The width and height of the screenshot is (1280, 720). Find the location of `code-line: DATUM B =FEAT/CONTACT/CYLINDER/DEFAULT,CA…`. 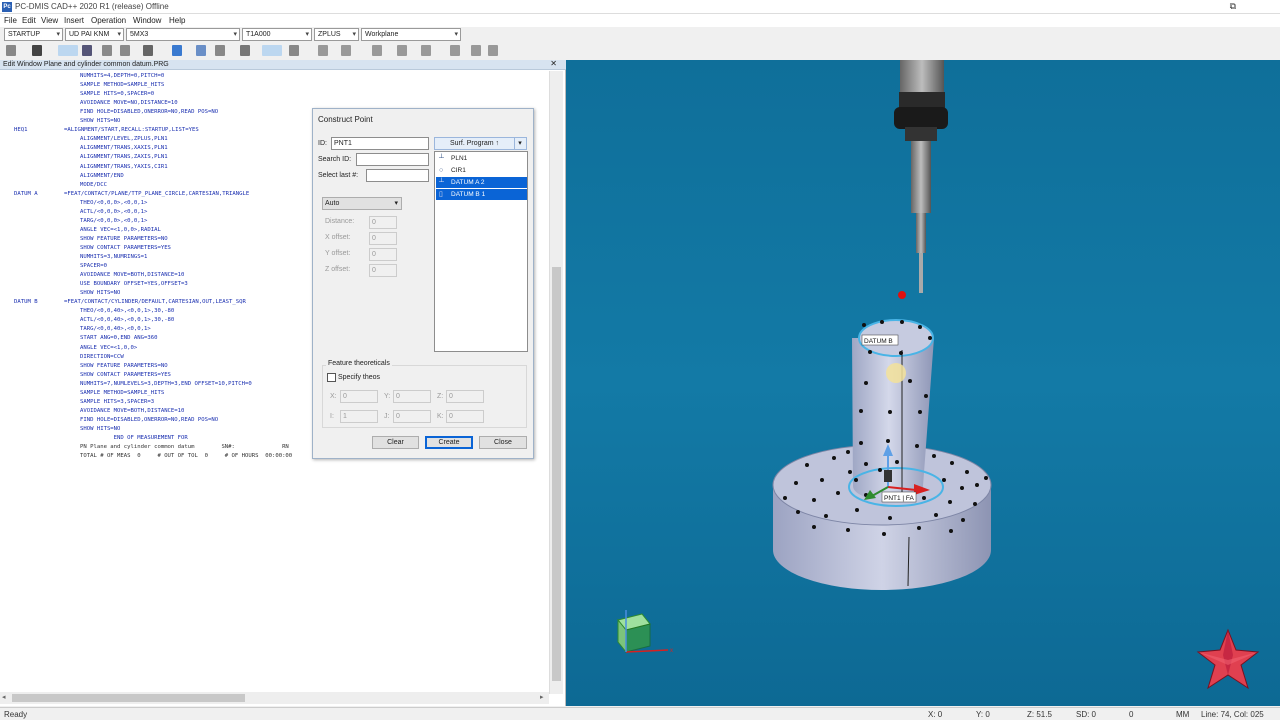

code-line: DATUM B =FEAT/CONTACT/CYLINDER/DEFAULT,CA… is located at coordinates (130, 302).